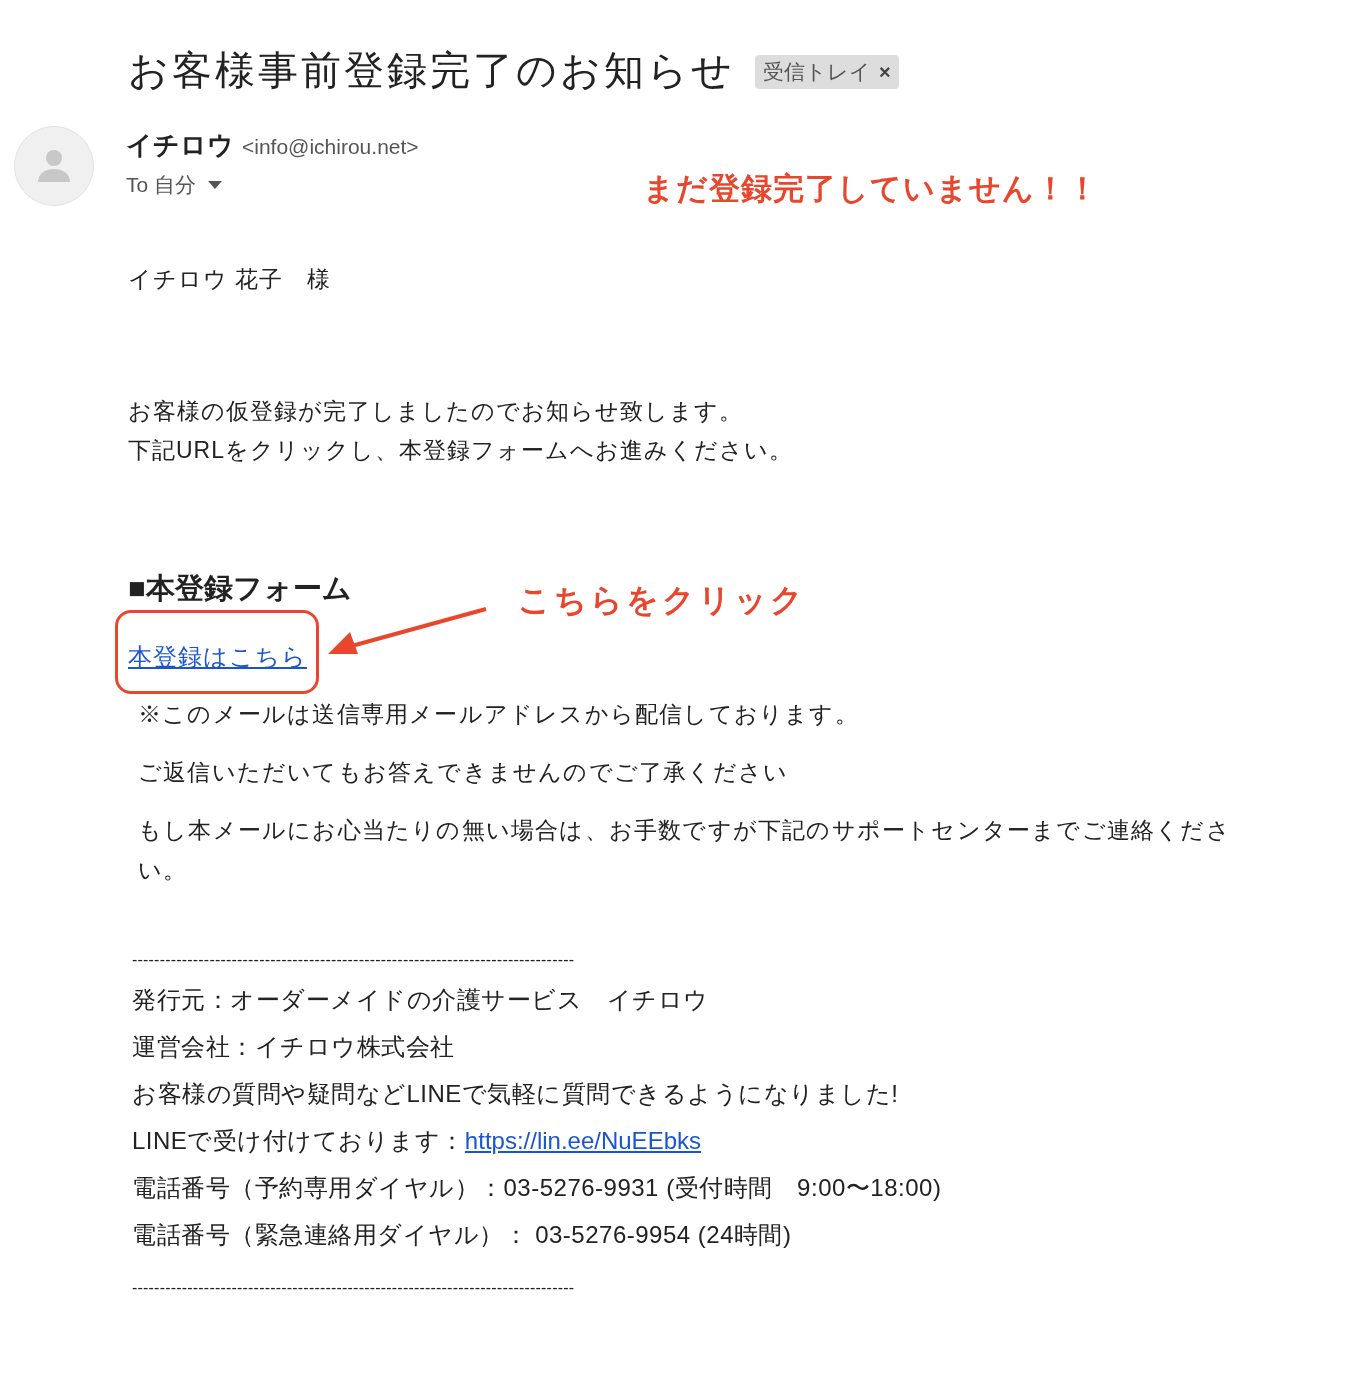 This screenshot has width=1362, height=1390. What do you see at coordinates (215, 184) in the screenshot?
I see `caret-icon` at bounding box center [215, 184].